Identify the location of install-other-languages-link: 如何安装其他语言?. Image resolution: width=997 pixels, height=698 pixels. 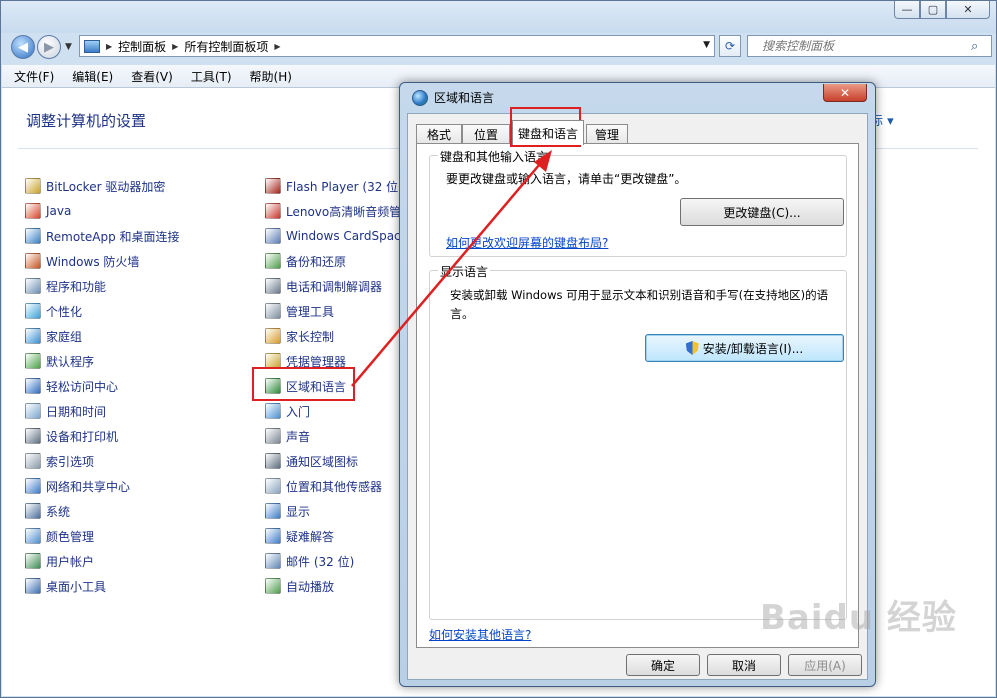
(480, 634).